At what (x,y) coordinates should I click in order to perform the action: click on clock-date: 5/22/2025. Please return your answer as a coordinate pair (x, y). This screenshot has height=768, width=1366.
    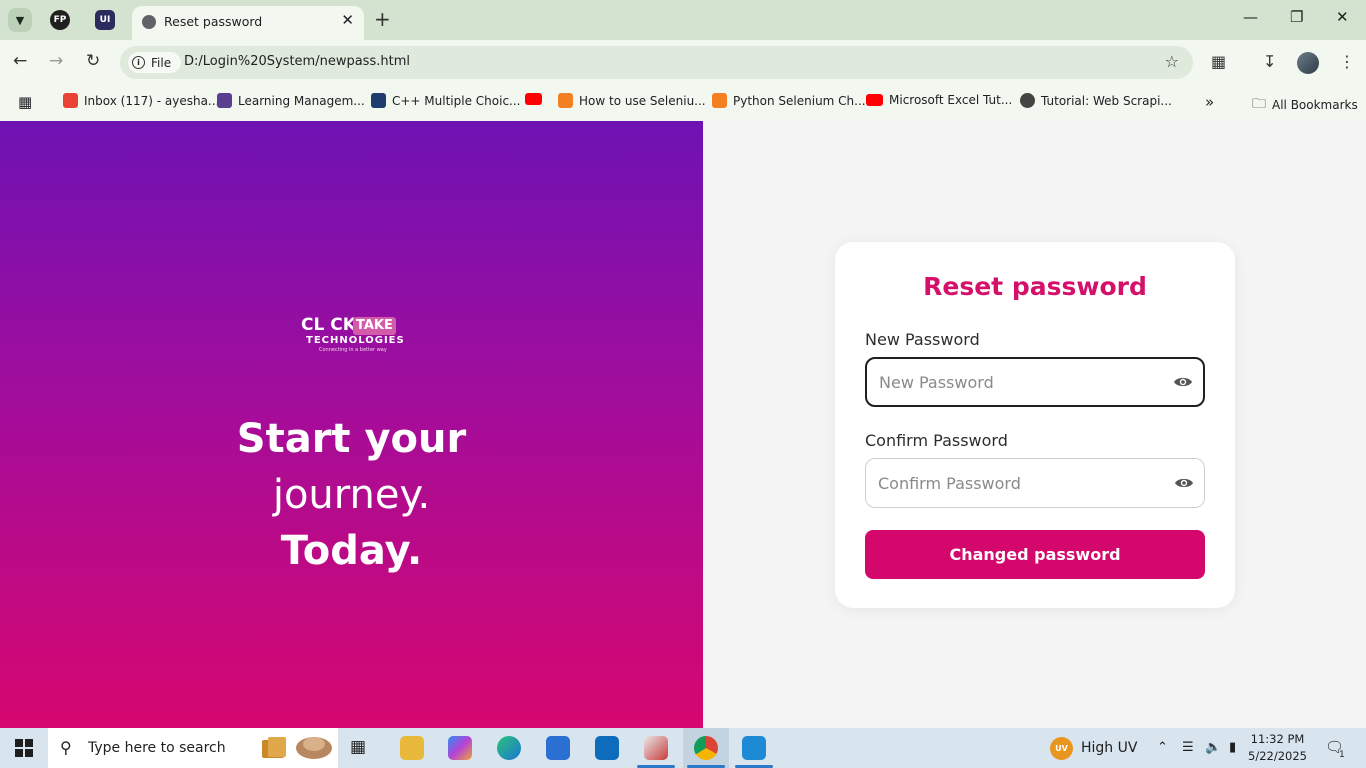
    Looking at the image, I should click on (1277, 756).